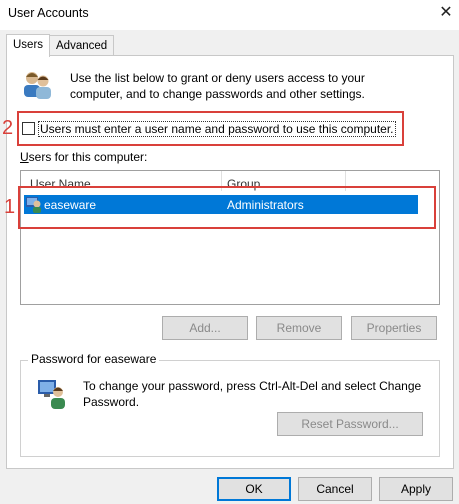  What do you see at coordinates (394, 328) in the screenshot?
I see `properties-button: Properties` at bounding box center [394, 328].